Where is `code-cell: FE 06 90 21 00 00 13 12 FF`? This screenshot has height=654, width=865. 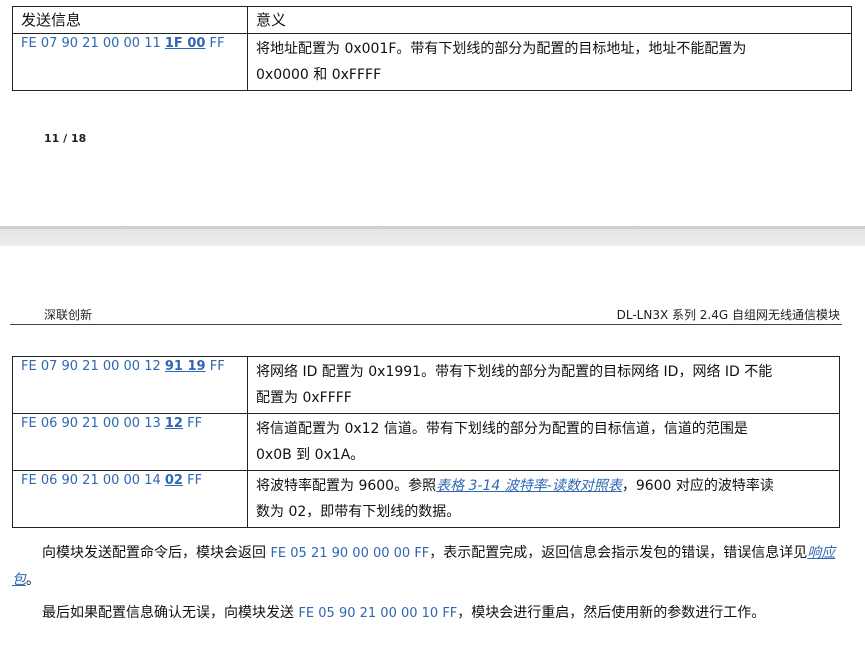
code-cell: FE 06 90 21 00 00 13 12 FF is located at coordinates (130, 442).